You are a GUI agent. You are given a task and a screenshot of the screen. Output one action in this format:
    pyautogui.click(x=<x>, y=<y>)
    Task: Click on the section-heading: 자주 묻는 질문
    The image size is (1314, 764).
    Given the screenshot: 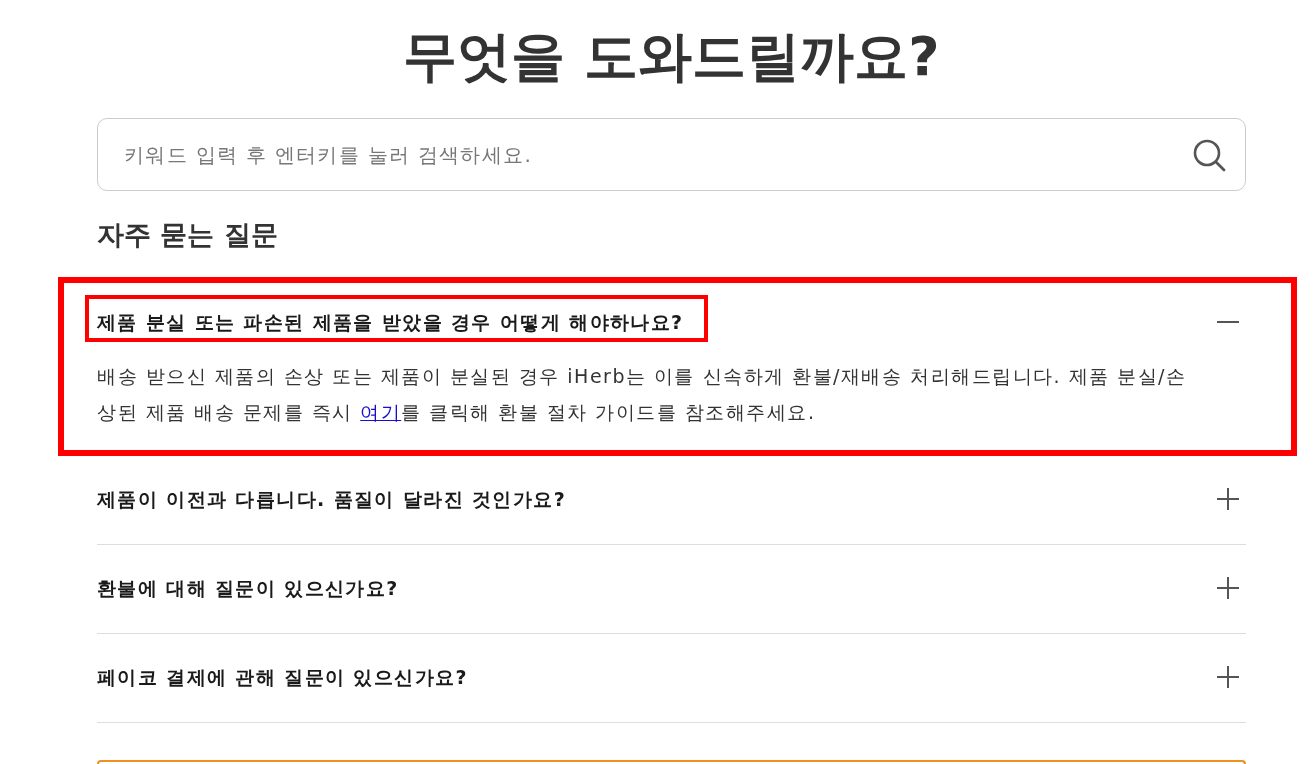 What is the action you would take?
    pyautogui.click(x=187, y=235)
    